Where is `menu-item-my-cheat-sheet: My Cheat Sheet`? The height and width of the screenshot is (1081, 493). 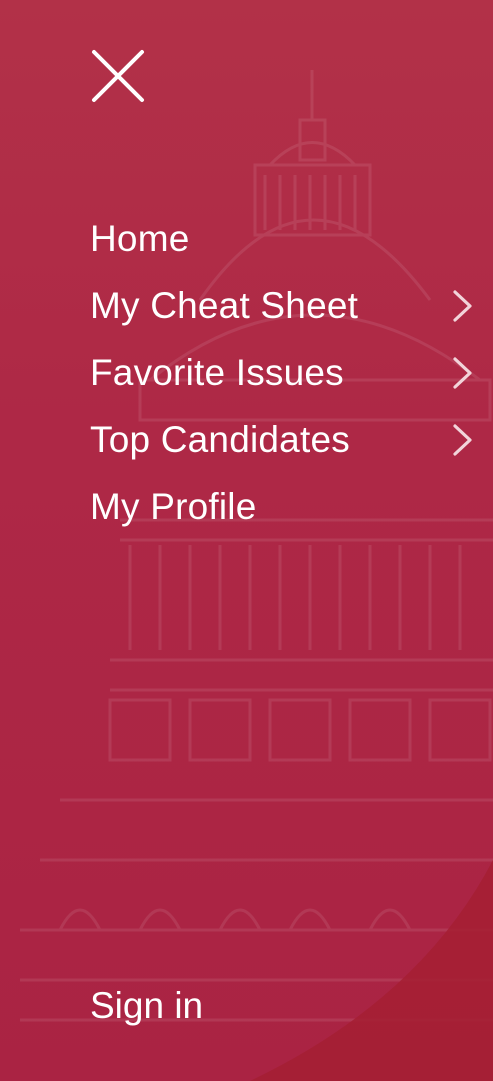 menu-item-my-cheat-sheet: My Cheat Sheet is located at coordinates (246, 305).